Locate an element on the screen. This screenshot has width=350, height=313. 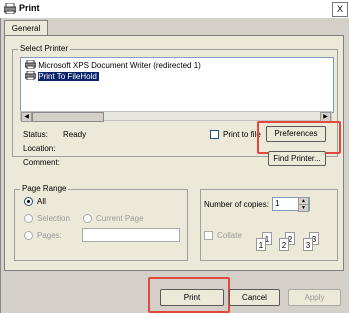
horizontal-scrollbar: ◀ ▶ is located at coordinates (176, 116).